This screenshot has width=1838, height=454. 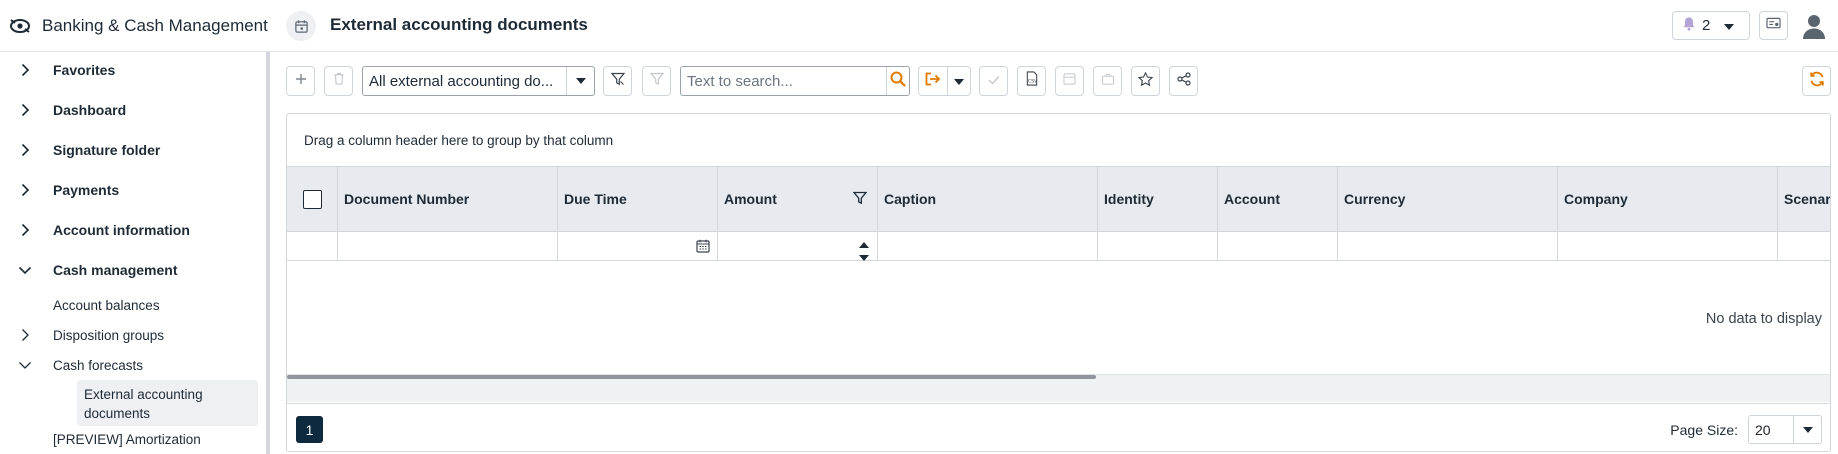 I want to click on filter-cell-scenario, so click(x=1804, y=246).